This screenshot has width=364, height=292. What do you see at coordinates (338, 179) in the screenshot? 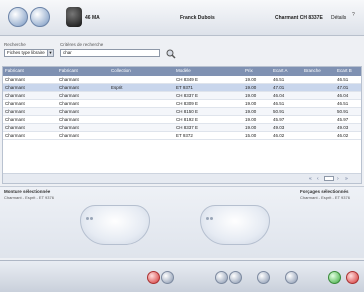
I see `next-page-button: ›` at bounding box center [338, 179].